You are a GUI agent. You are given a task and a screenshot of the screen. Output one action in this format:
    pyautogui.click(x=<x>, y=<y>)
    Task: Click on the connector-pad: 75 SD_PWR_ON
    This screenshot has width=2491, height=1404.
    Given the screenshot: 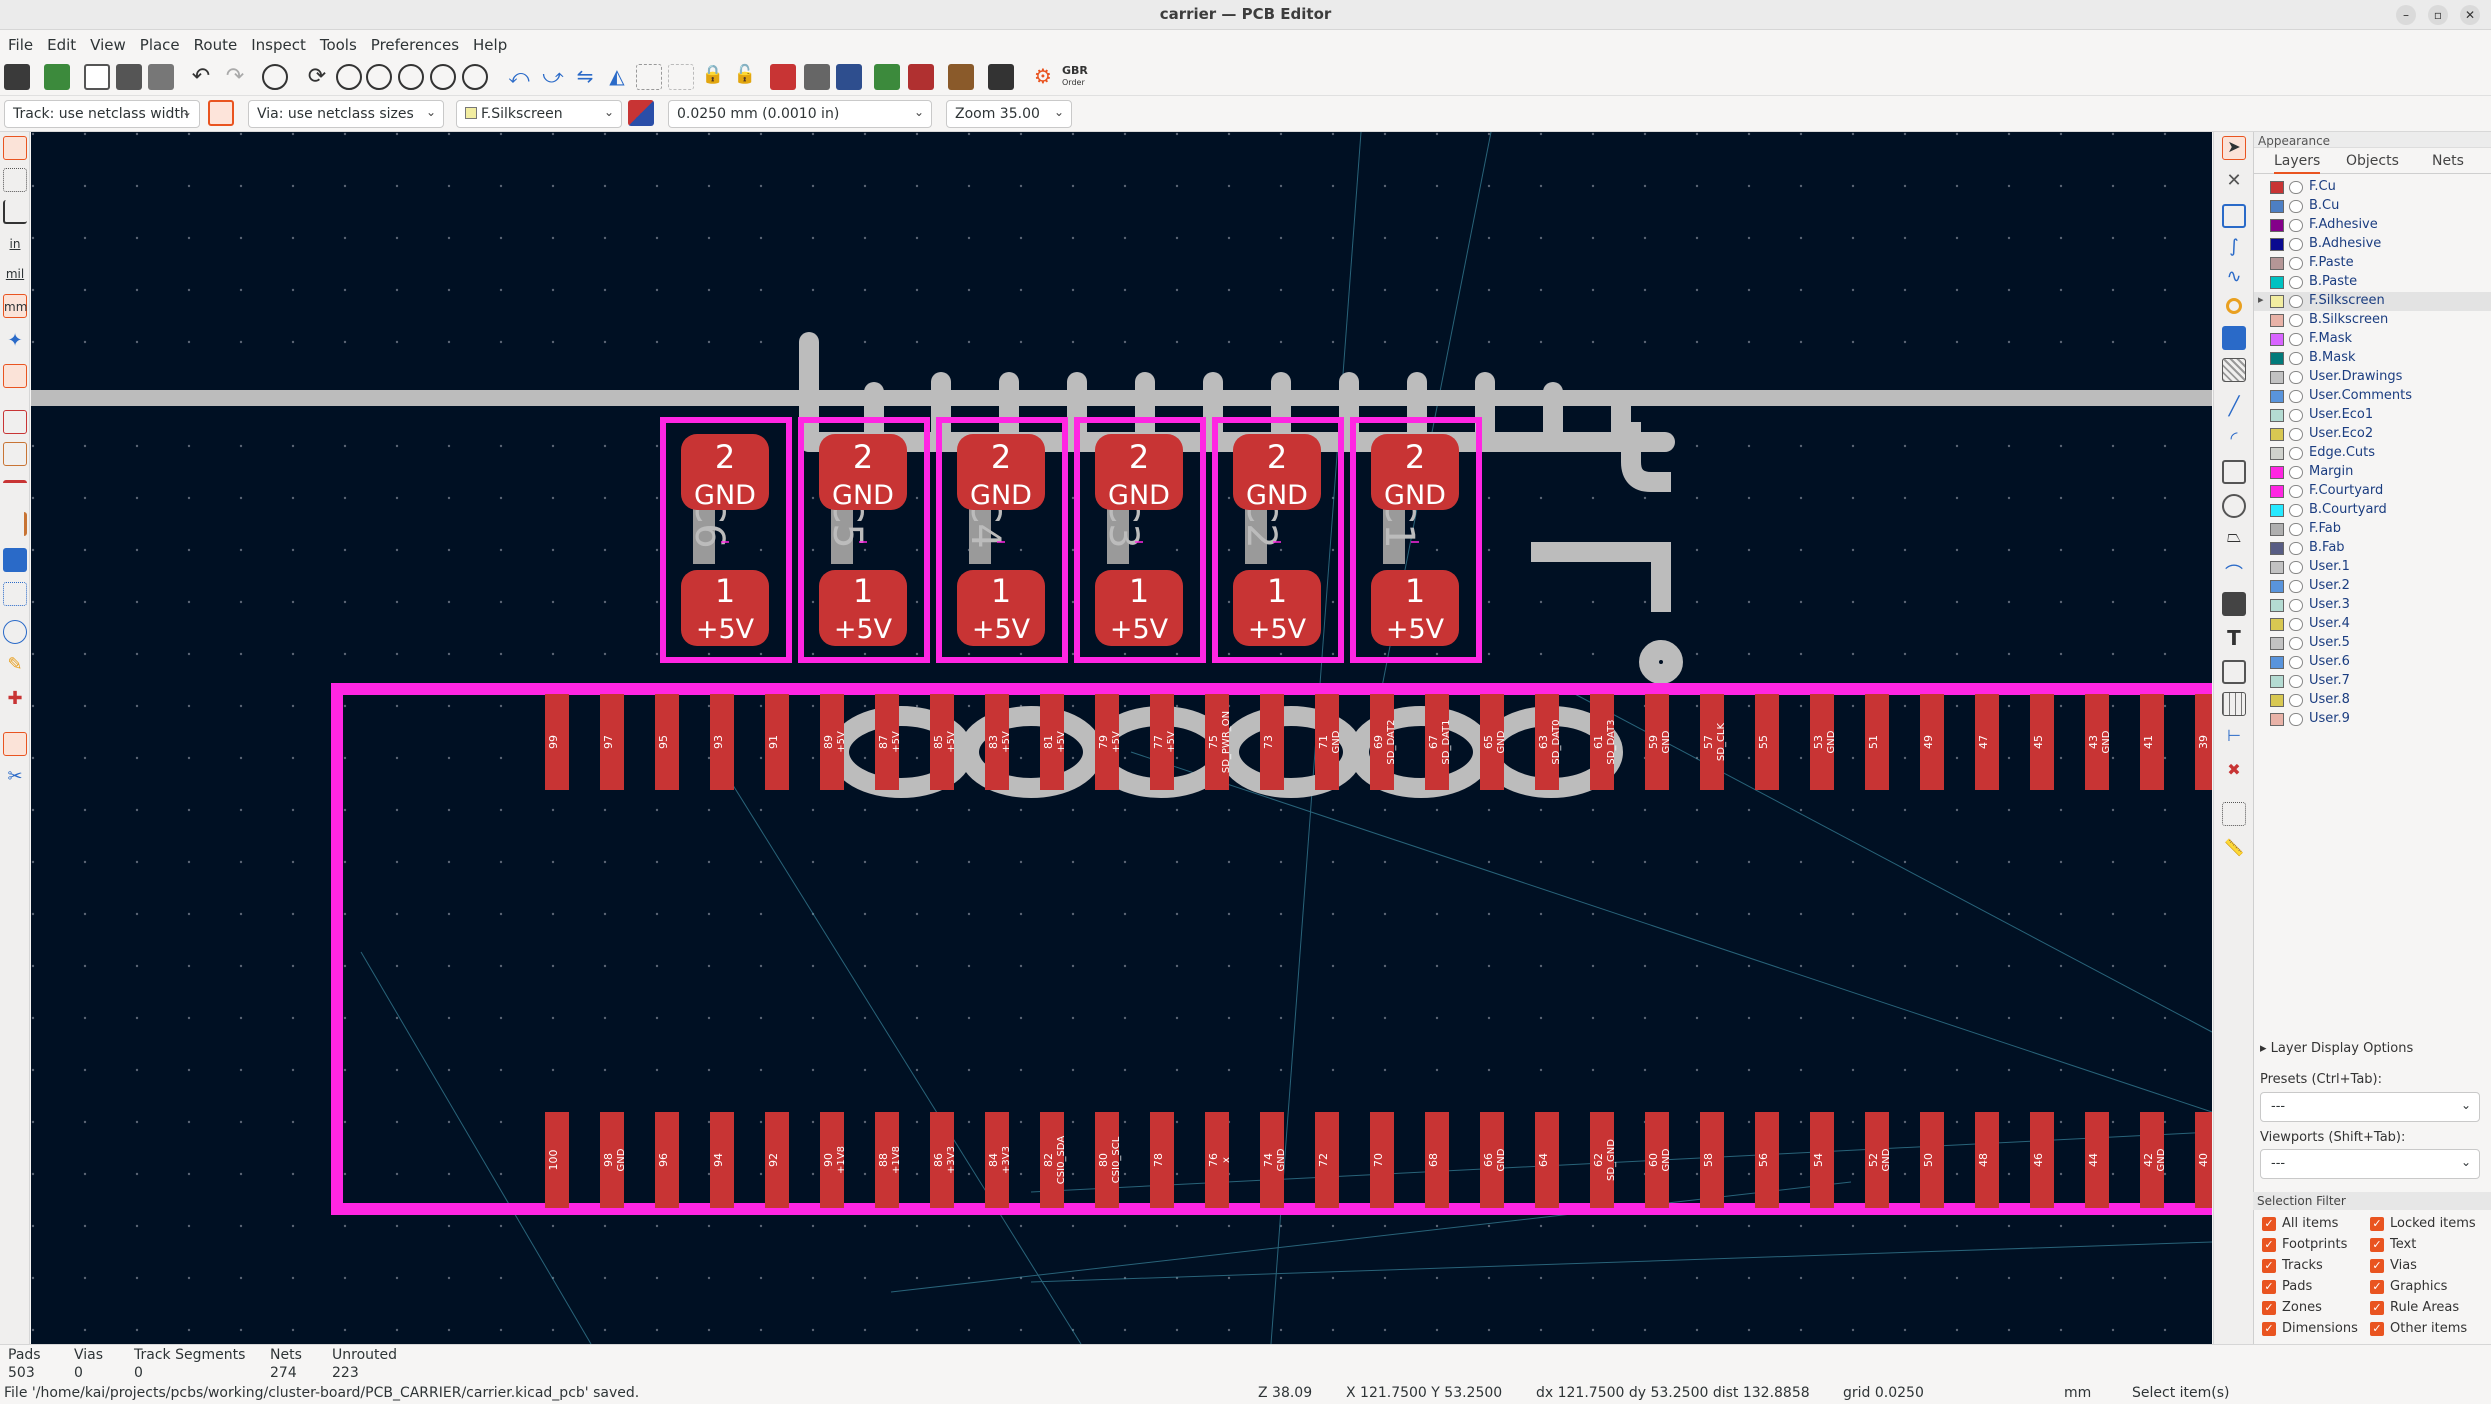 What is the action you would take?
    pyautogui.click(x=1218, y=742)
    